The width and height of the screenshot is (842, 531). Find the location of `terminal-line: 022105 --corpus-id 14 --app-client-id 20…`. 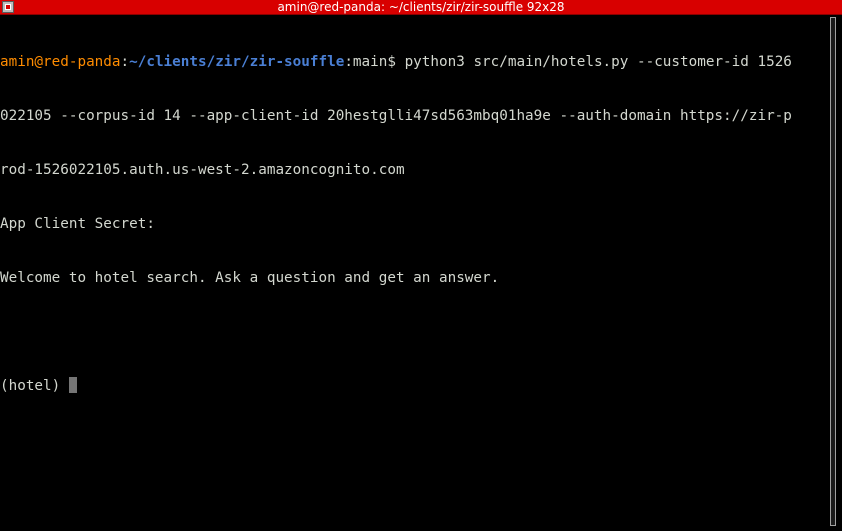

terminal-line: 022105 --corpus-id 14 --app-client-id 20… is located at coordinates (396, 116).